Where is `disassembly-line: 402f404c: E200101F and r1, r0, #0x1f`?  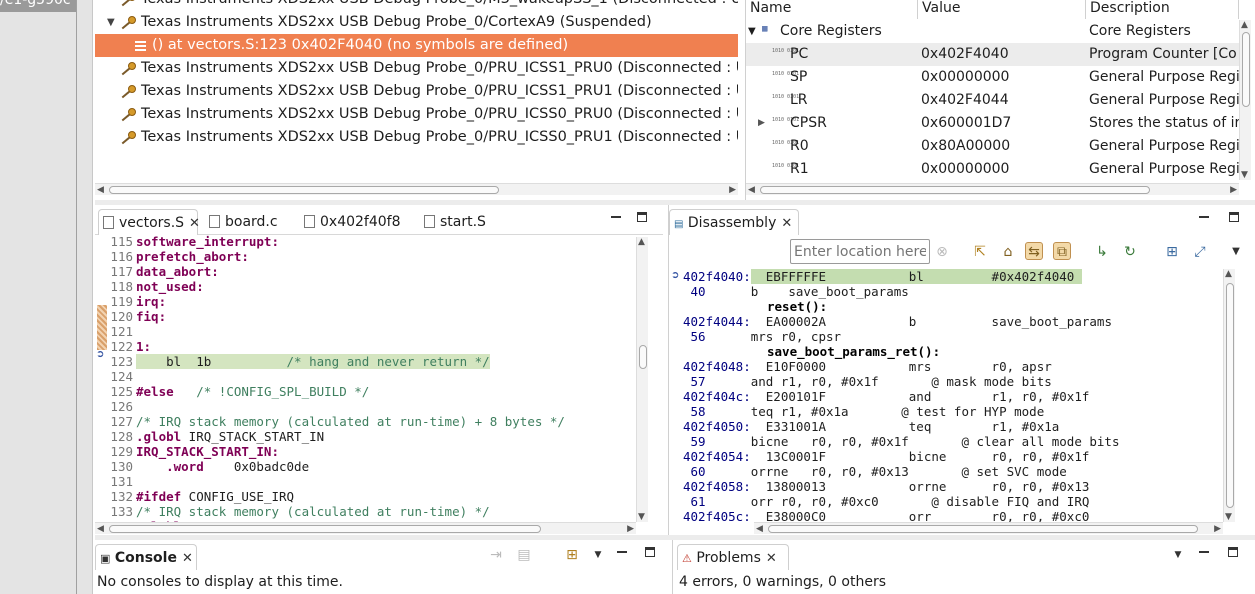
disassembly-line: 402f404c: E200101F and r1, r0, #0x1f is located at coordinates (886, 396).